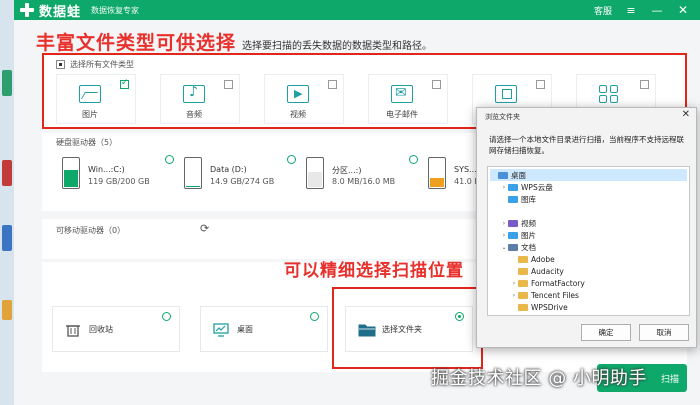 This screenshot has height=405, width=700. Describe the element at coordinates (598, 259) in the screenshot. I see `tree-item: Adobe` at that location.